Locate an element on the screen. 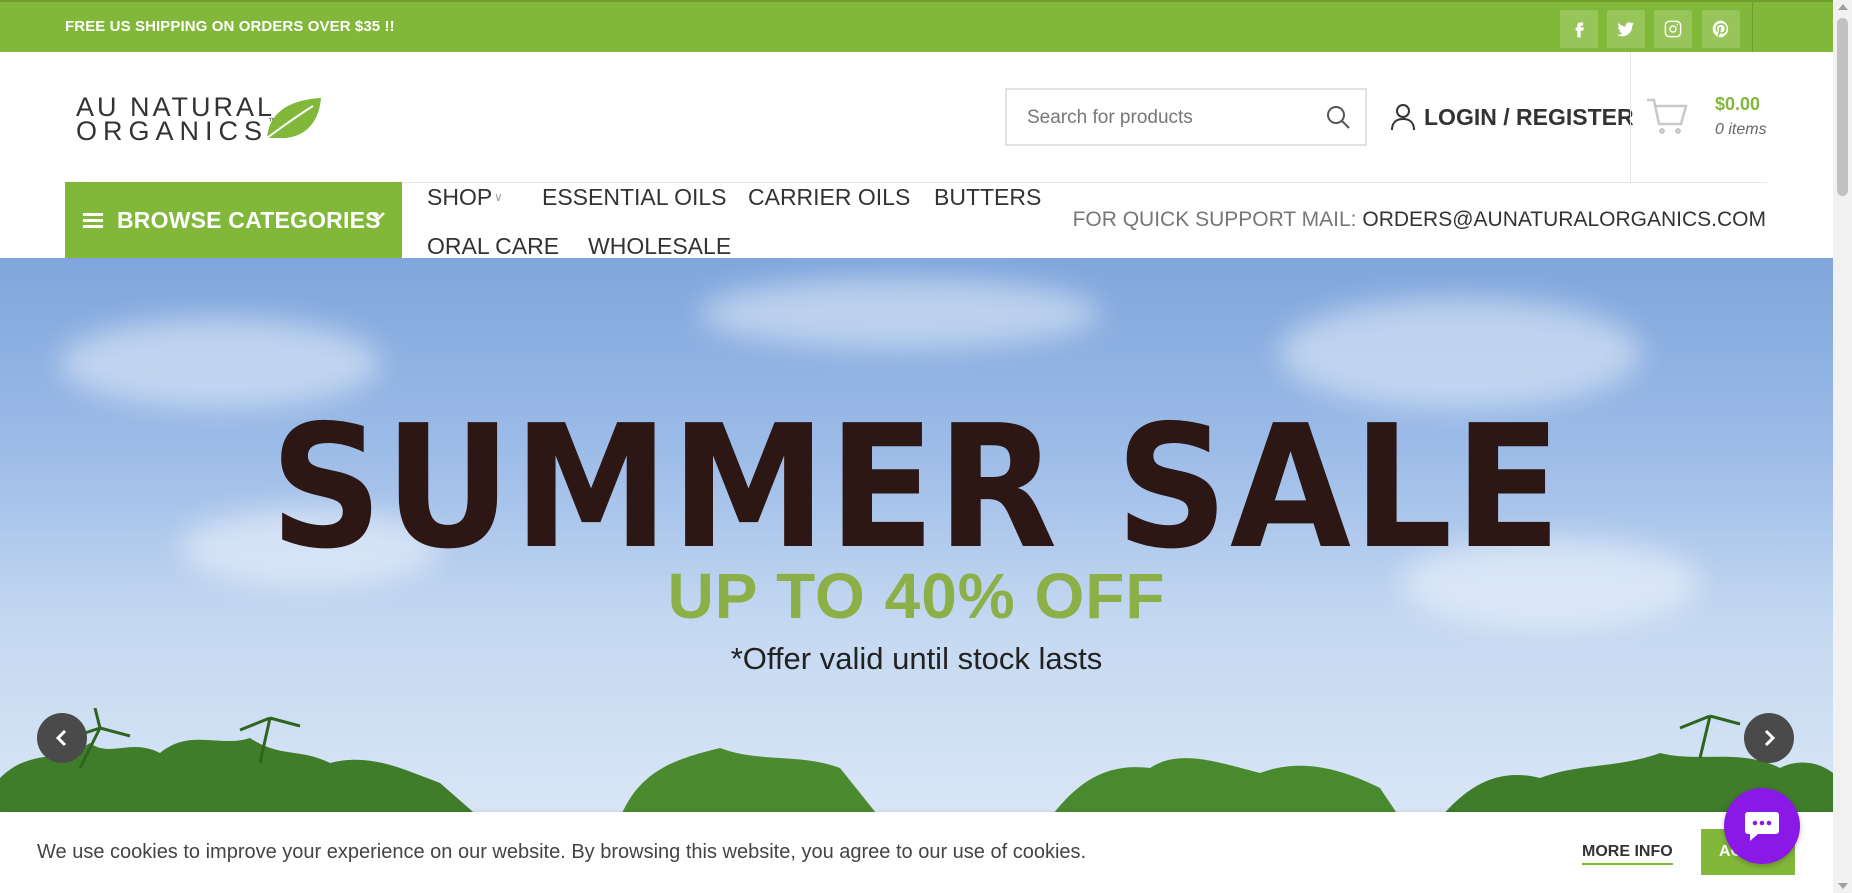 The image size is (1852, 893). login-register-link: LOGIN / REGISTER is located at coordinates (1512, 117).